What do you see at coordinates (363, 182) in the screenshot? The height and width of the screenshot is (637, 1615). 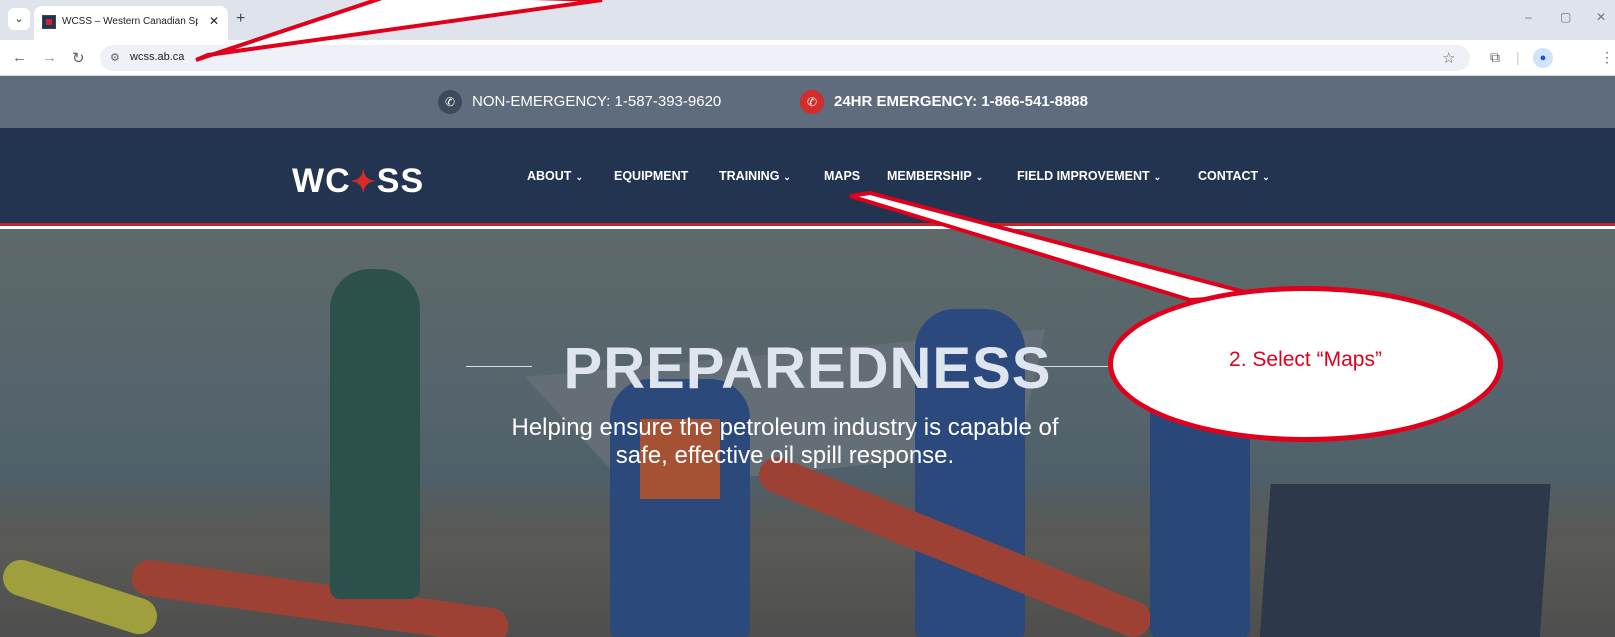 I see `maple-leaf-icon: ✦` at bounding box center [363, 182].